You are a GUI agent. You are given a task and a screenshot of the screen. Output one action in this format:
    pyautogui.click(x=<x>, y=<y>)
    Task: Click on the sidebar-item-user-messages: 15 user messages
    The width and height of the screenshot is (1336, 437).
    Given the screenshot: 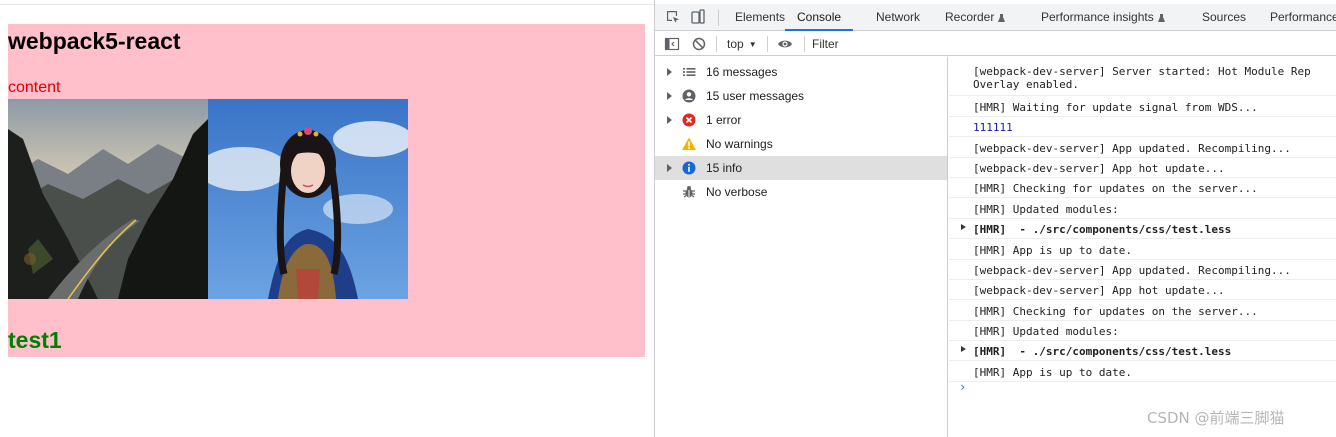 What is the action you would take?
    pyautogui.click(x=801, y=96)
    